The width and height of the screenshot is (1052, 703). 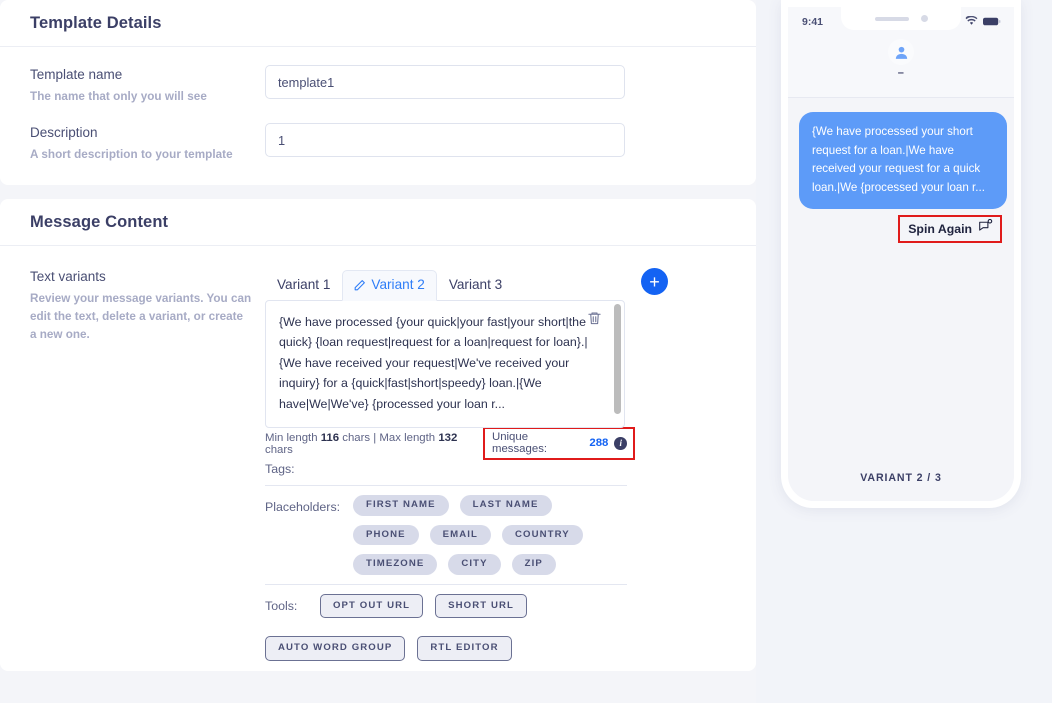 What do you see at coordinates (924, 18) in the screenshot?
I see `camera-icon` at bounding box center [924, 18].